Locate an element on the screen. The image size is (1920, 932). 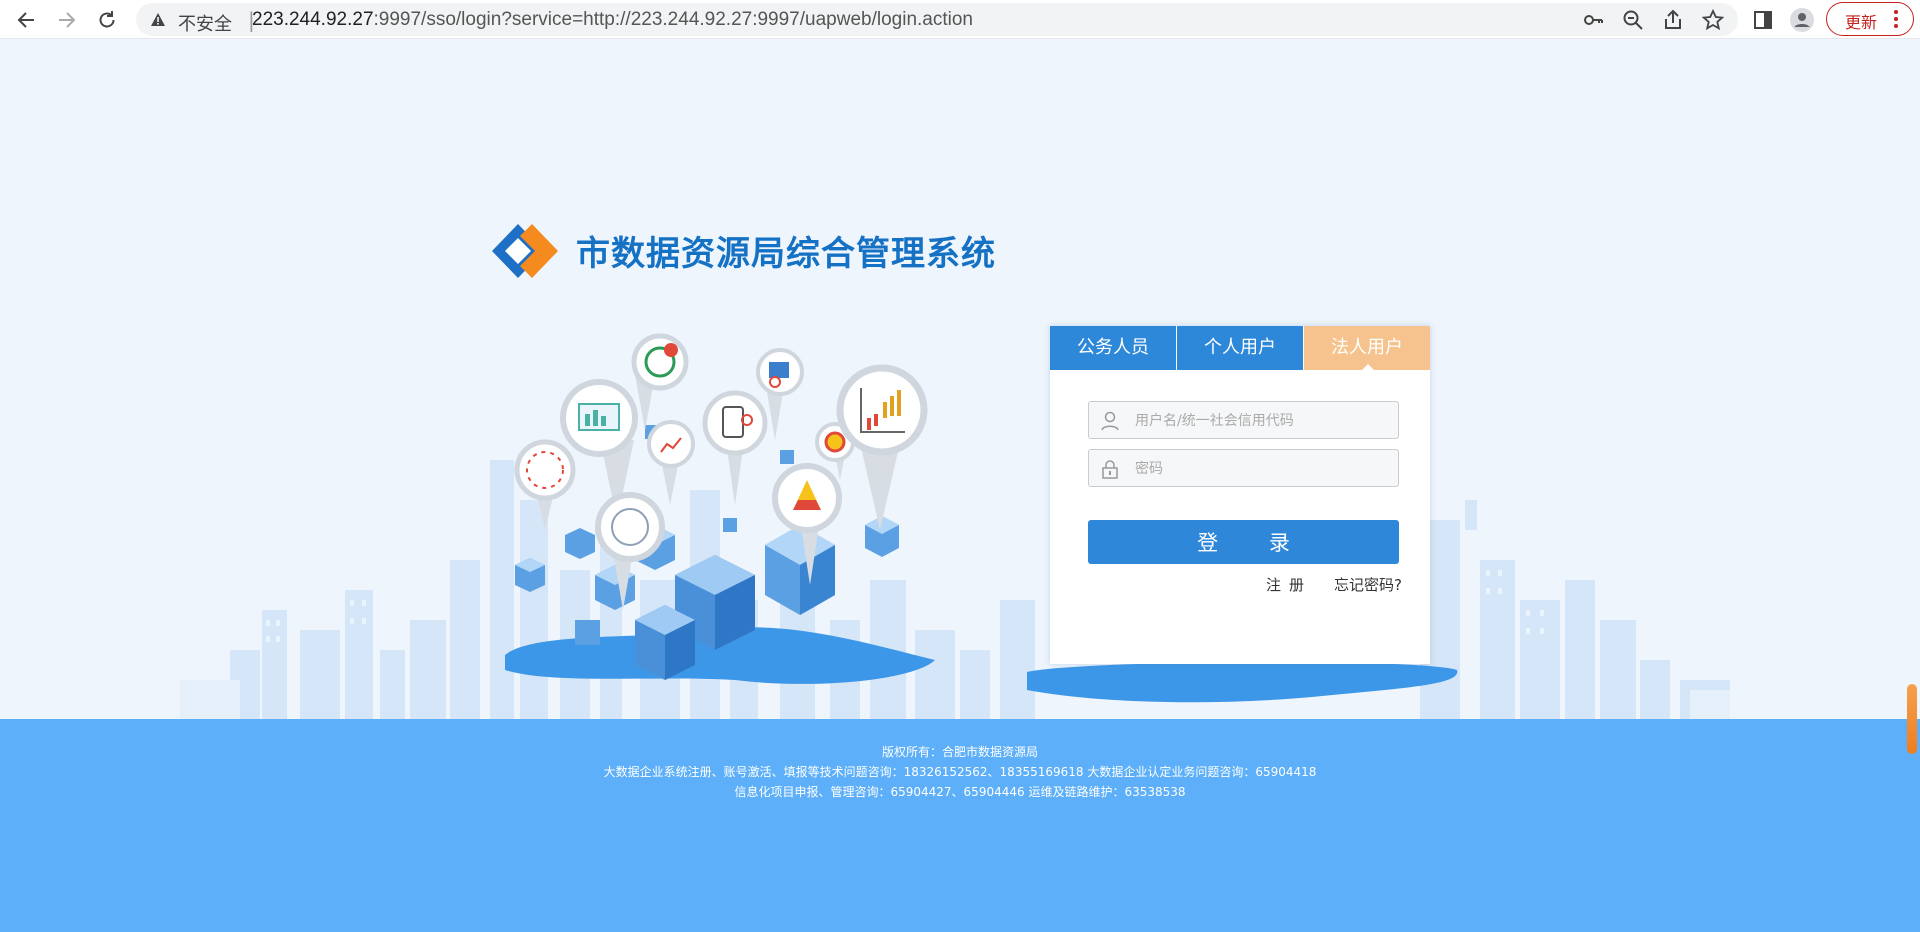
forward-icon is located at coordinates (67, 20).